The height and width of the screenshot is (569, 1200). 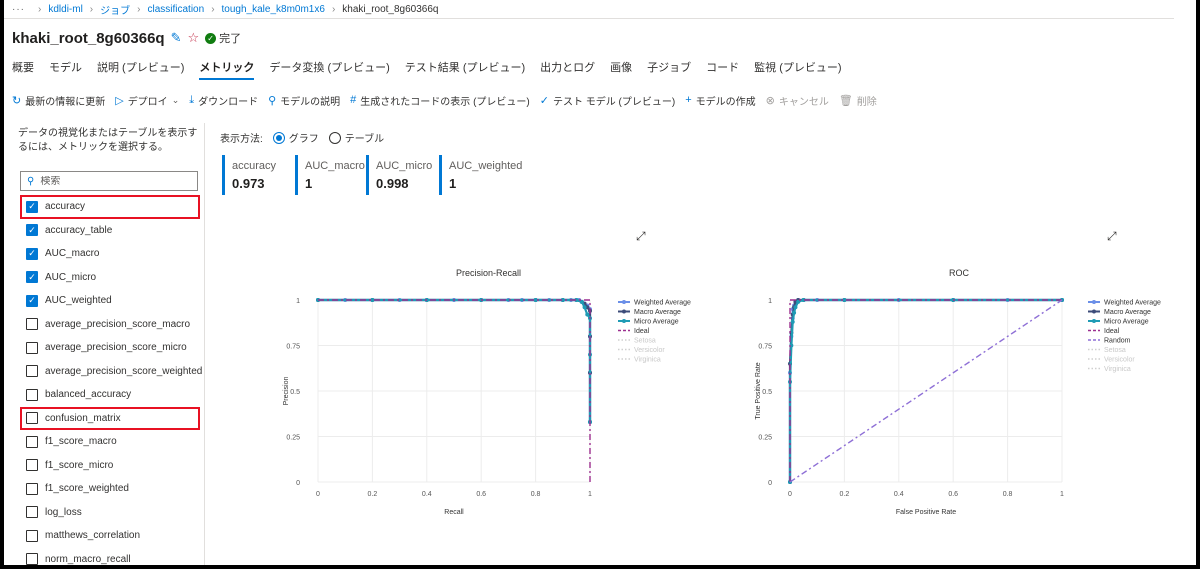 I want to click on breadcrumb-overflow: ···, so click(x=18, y=9).